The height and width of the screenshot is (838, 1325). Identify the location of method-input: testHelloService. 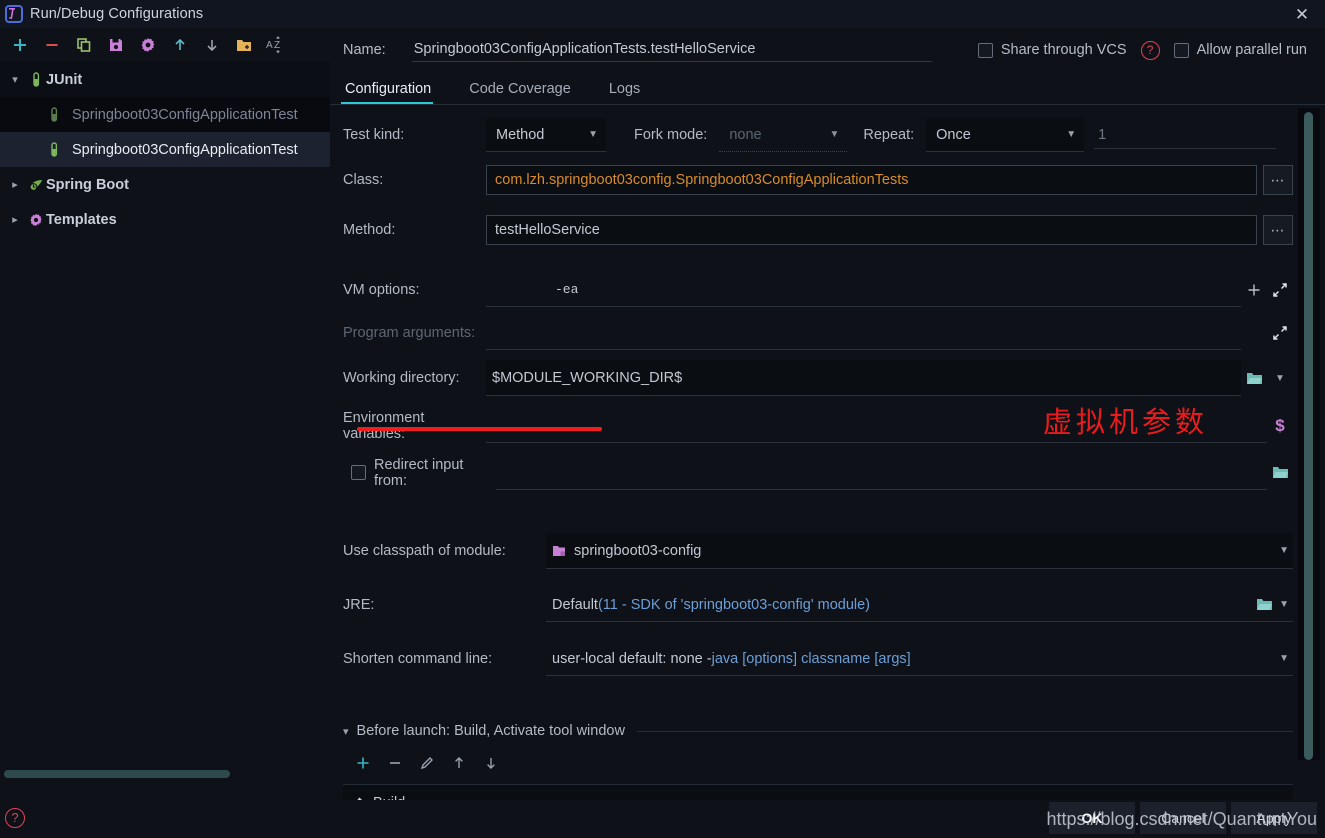
(871, 230).